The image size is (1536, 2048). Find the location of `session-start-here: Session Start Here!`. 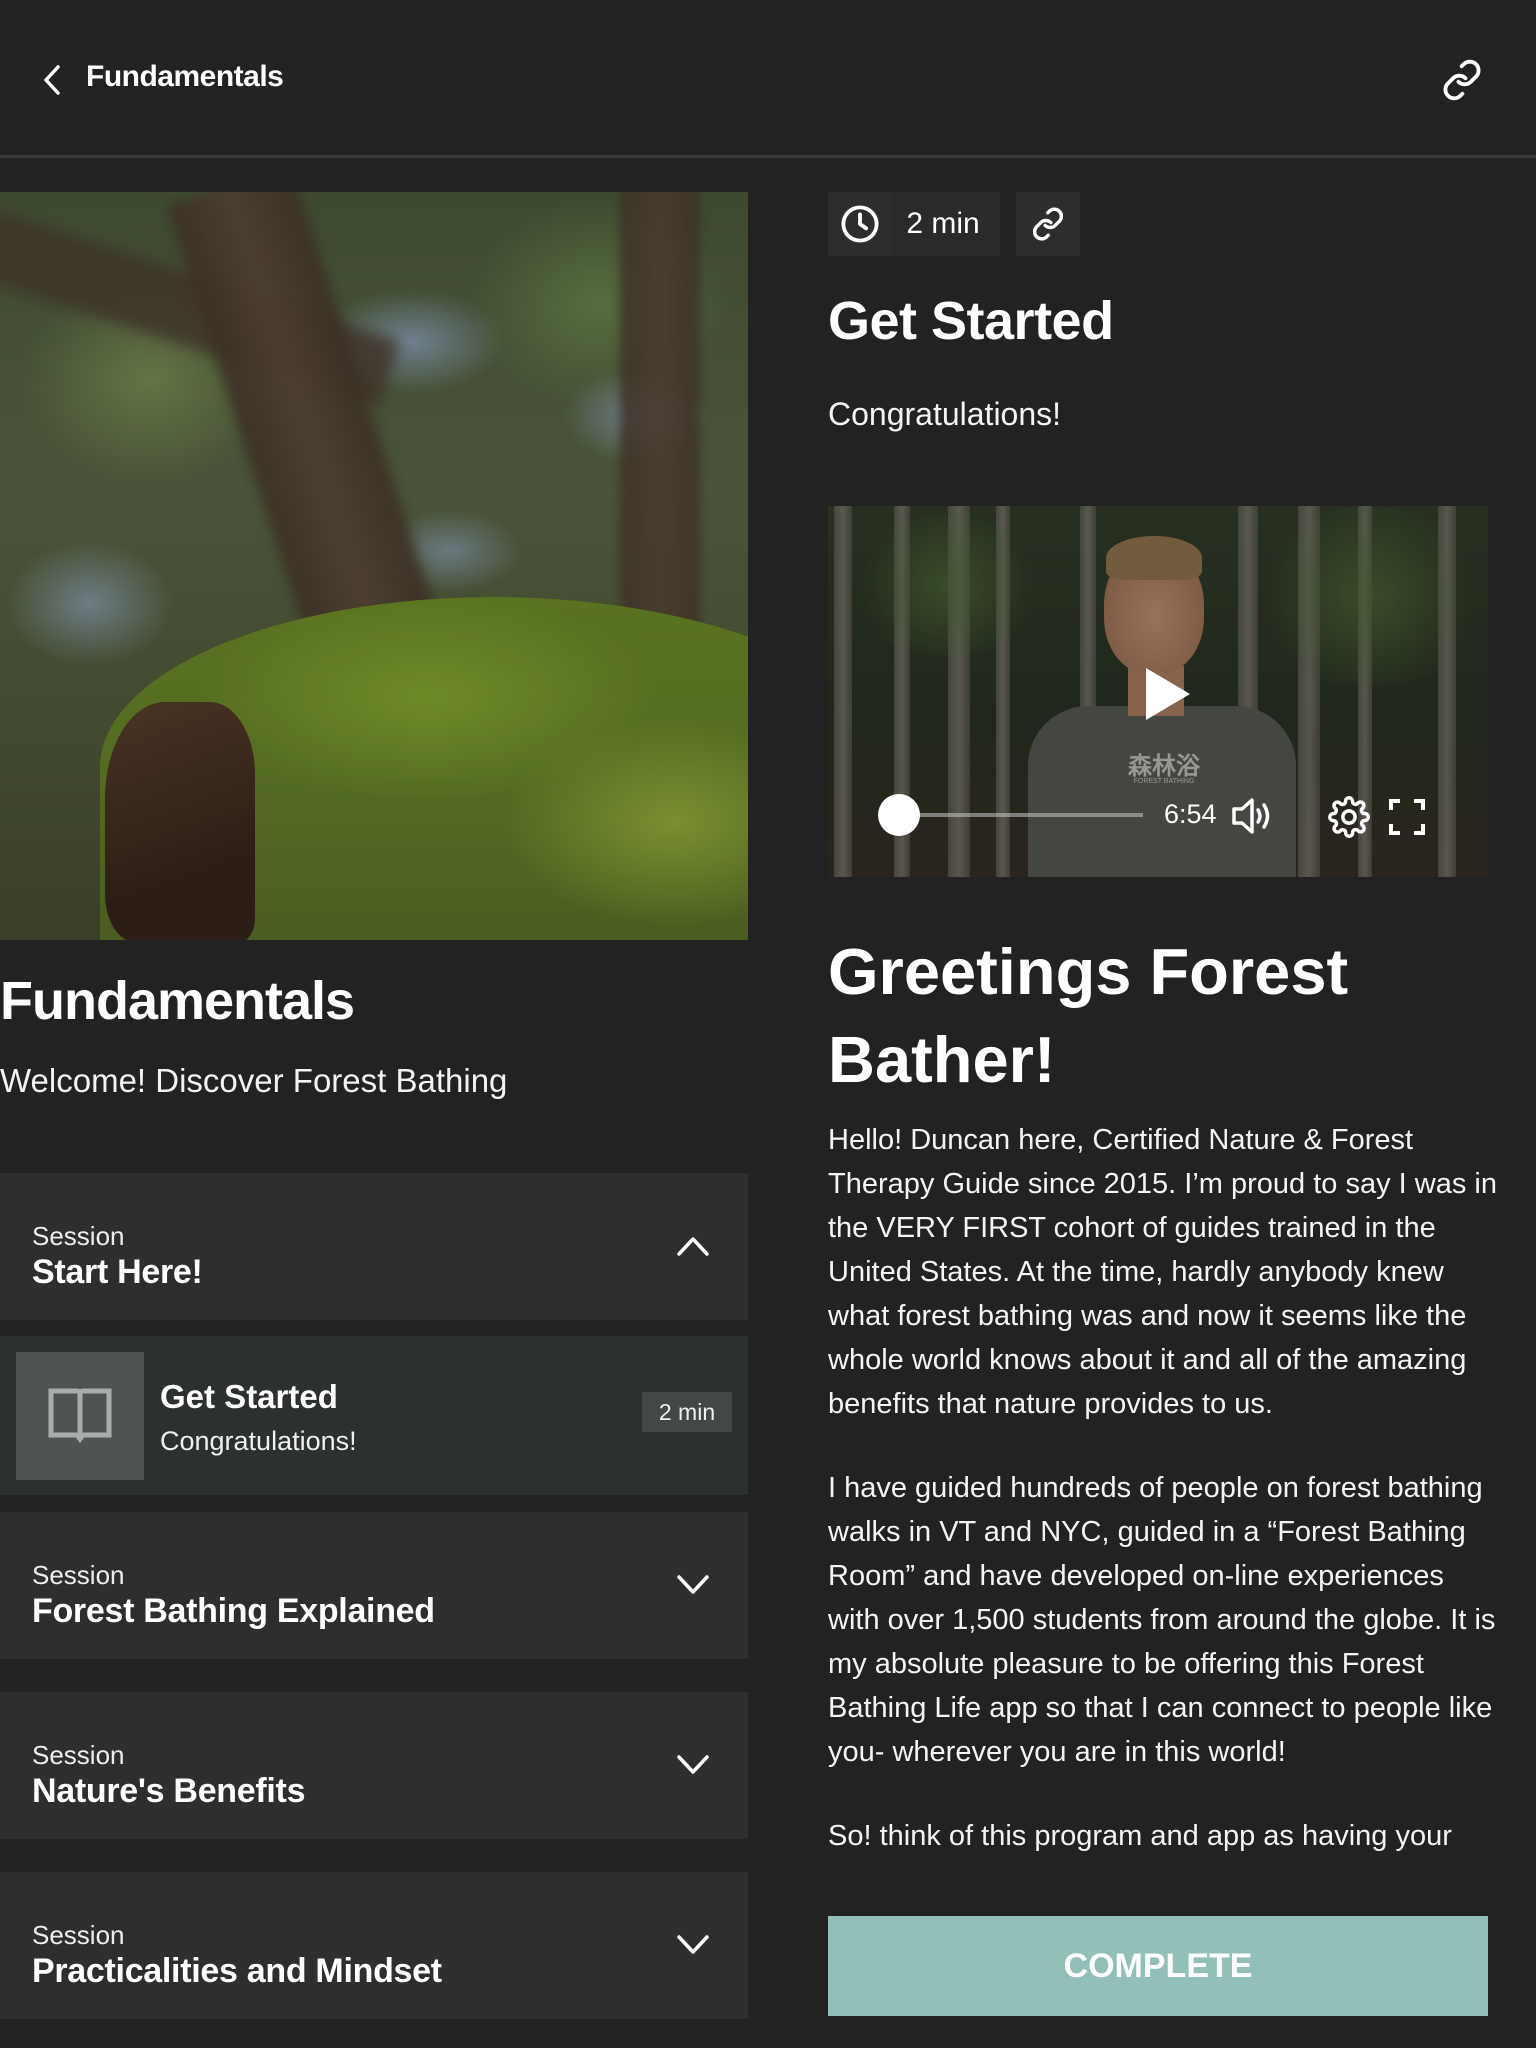

session-start-here: Session Start Here! is located at coordinates (374, 1246).